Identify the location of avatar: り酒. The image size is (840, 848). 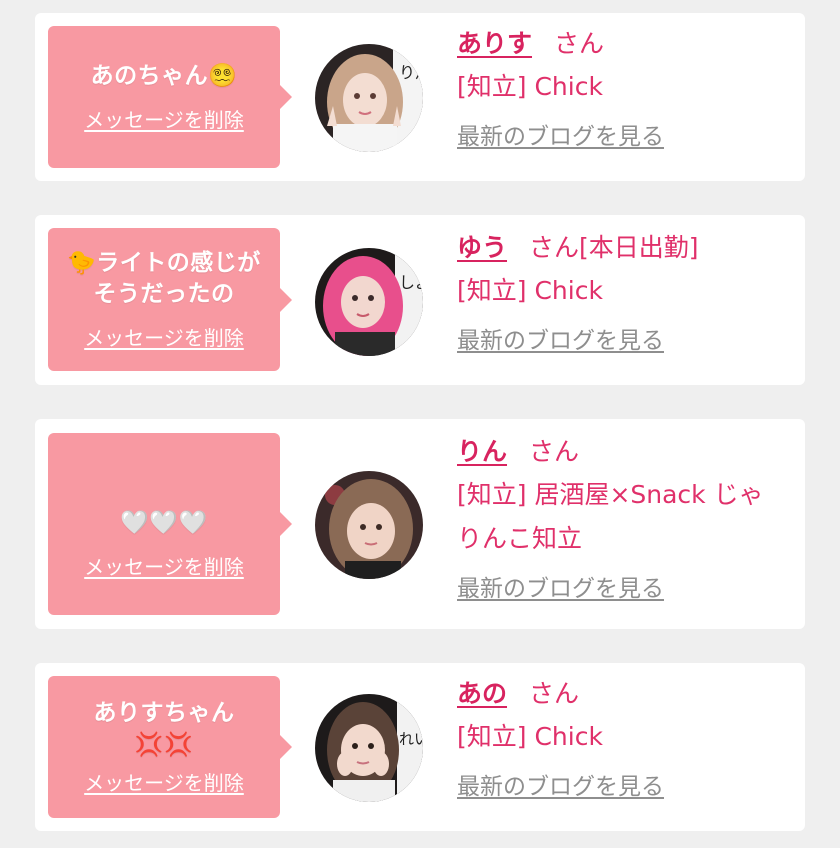
(369, 98).